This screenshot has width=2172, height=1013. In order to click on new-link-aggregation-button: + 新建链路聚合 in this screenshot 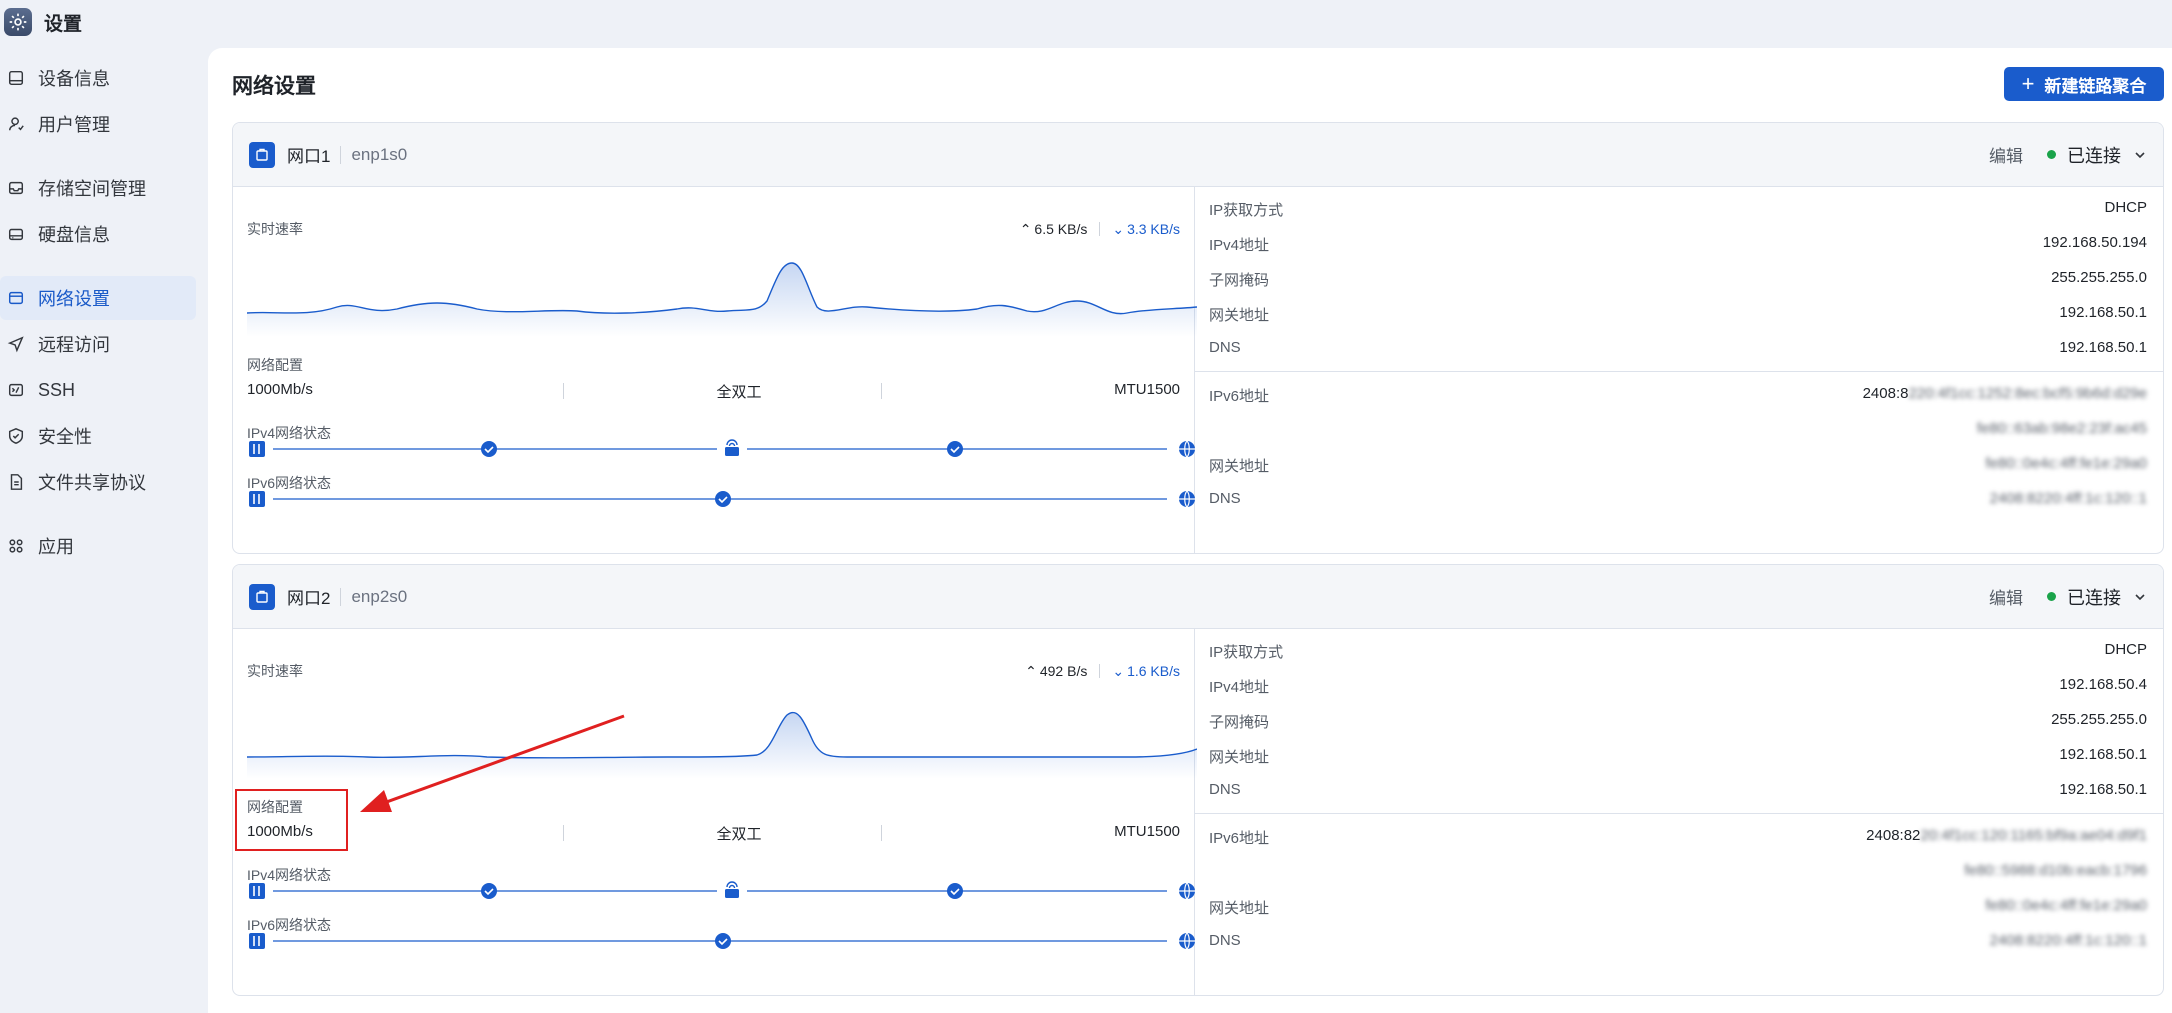, I will do `click(2084, 84)`.